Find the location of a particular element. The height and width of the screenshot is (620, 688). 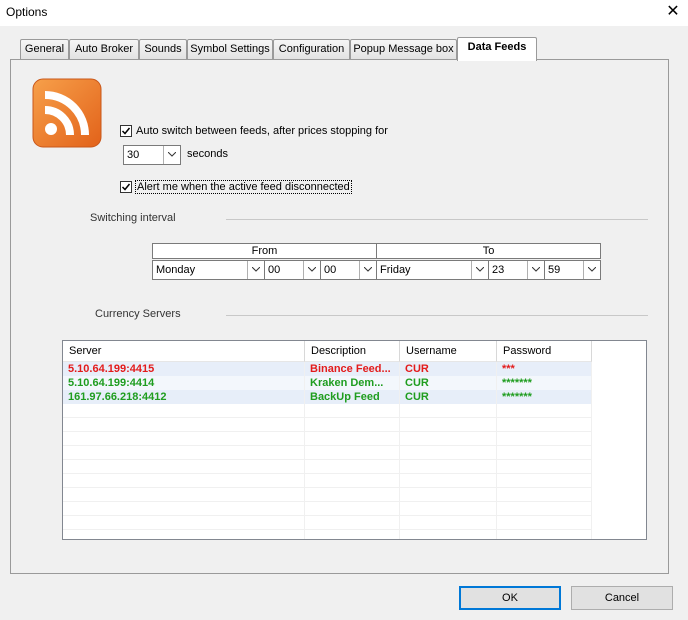

cancel-button: Cancel is located at coordinates (622, 598).